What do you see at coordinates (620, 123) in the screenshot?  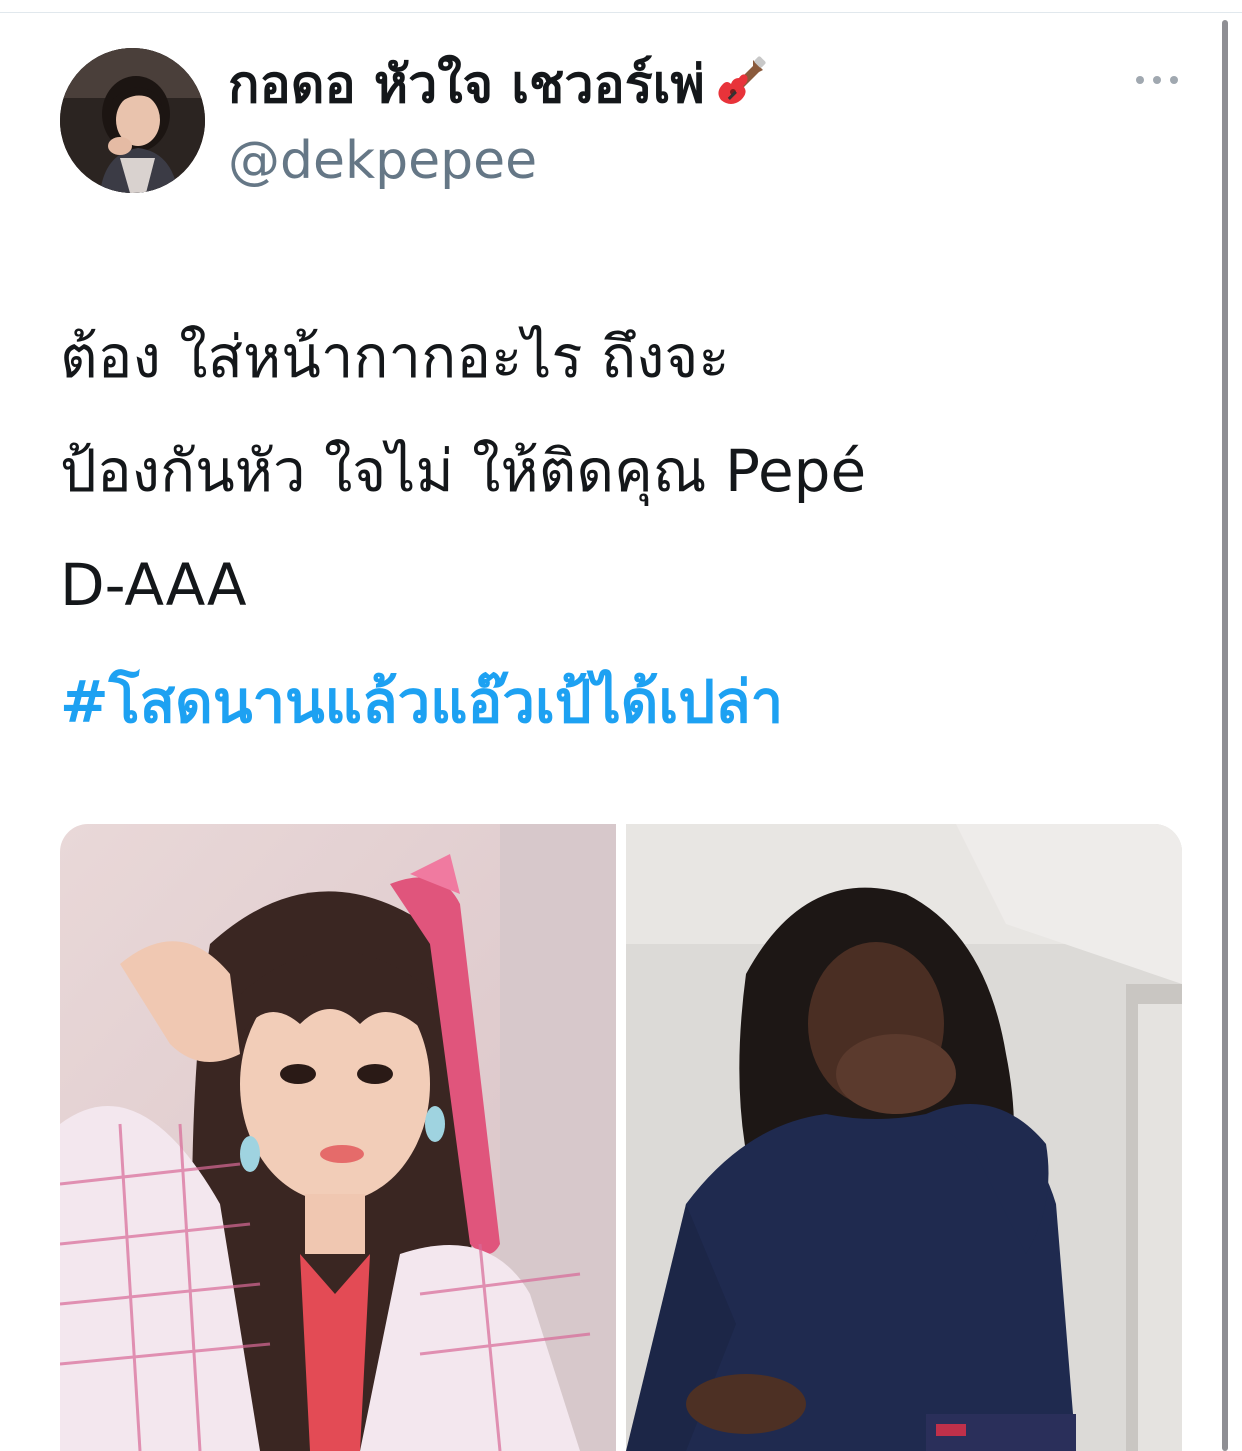 I see `tweet-header: กอดอ หัวใจ เชวอร์เพ่ @dekpepee` at bounding box center [620, 123].